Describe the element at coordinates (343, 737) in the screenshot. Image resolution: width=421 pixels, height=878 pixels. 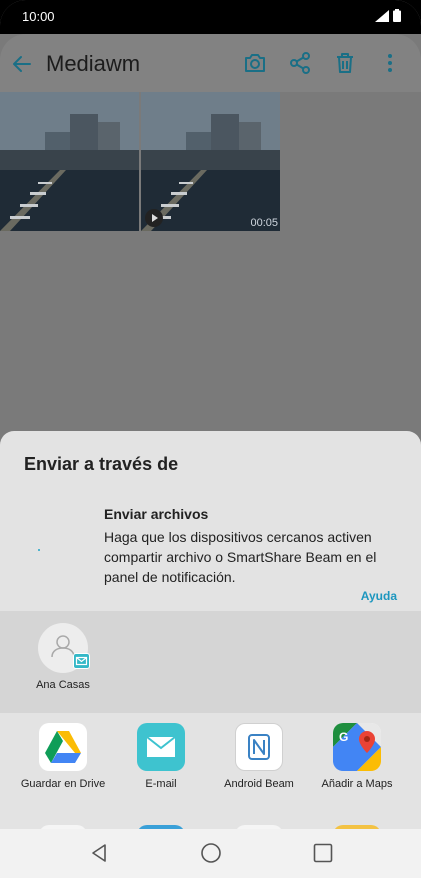
I see `svg-text: G` at that location.